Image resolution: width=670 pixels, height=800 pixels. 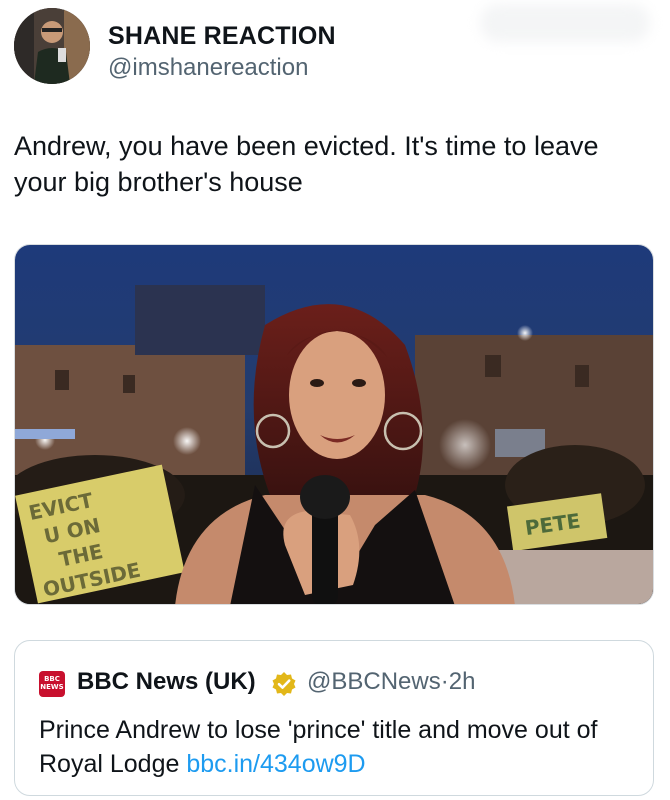 I want to click on author-avatar, so click(x=52, y=46).